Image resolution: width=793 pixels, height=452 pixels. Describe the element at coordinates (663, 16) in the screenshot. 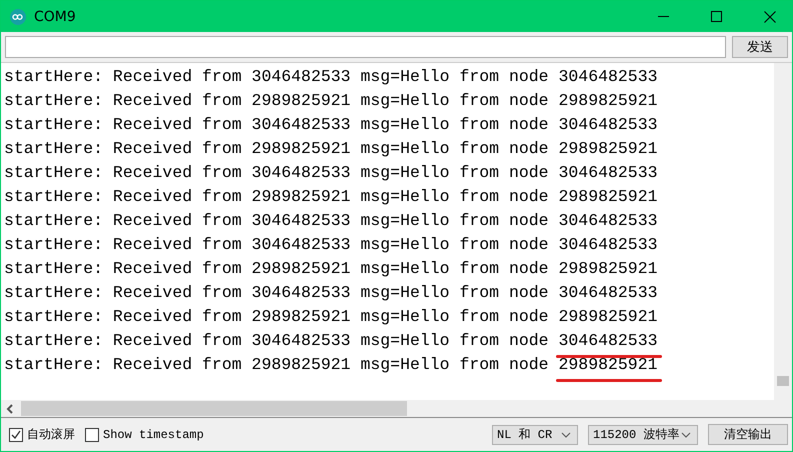

I see `minimize-icon` at that location.